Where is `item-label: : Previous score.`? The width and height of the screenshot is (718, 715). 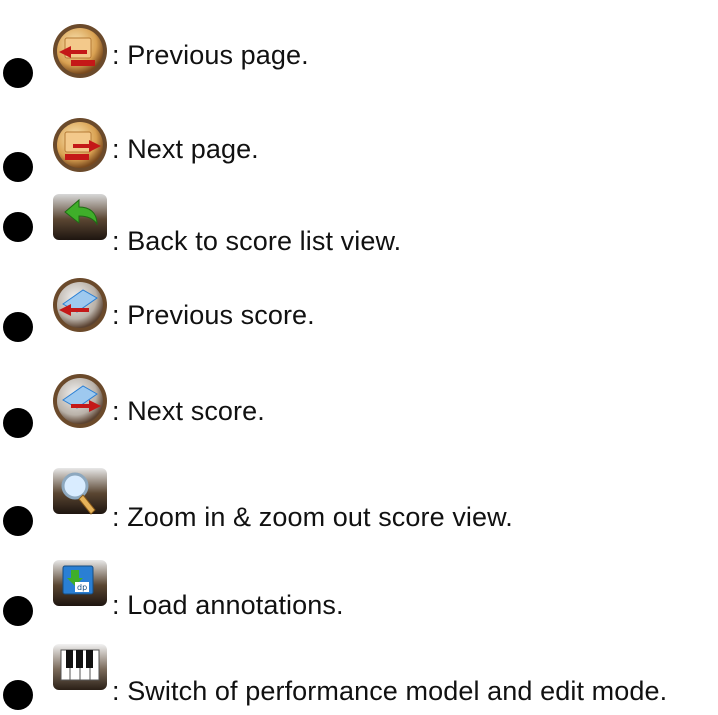
item-label: : Previous score. is located at coordinates (213, 315).